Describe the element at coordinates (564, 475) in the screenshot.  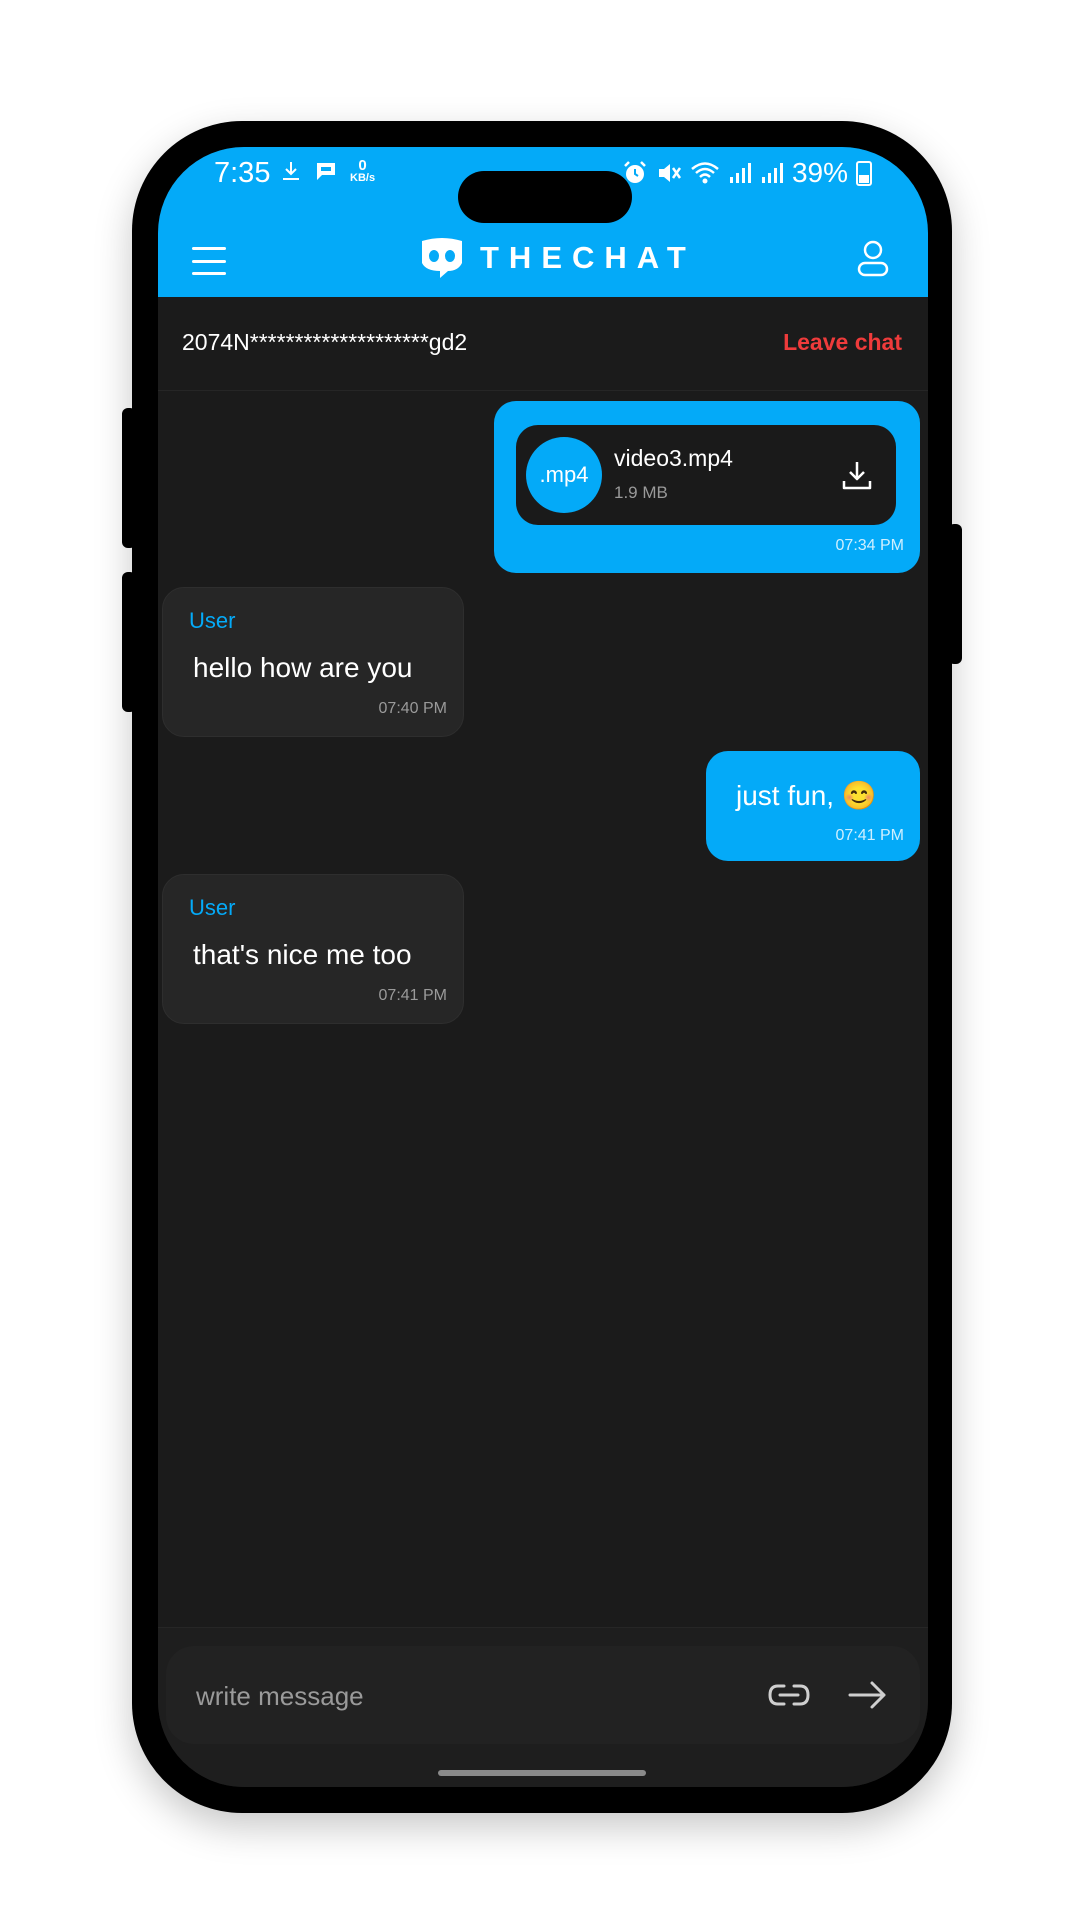
I see `file-type-badge: .mp4` at that location.